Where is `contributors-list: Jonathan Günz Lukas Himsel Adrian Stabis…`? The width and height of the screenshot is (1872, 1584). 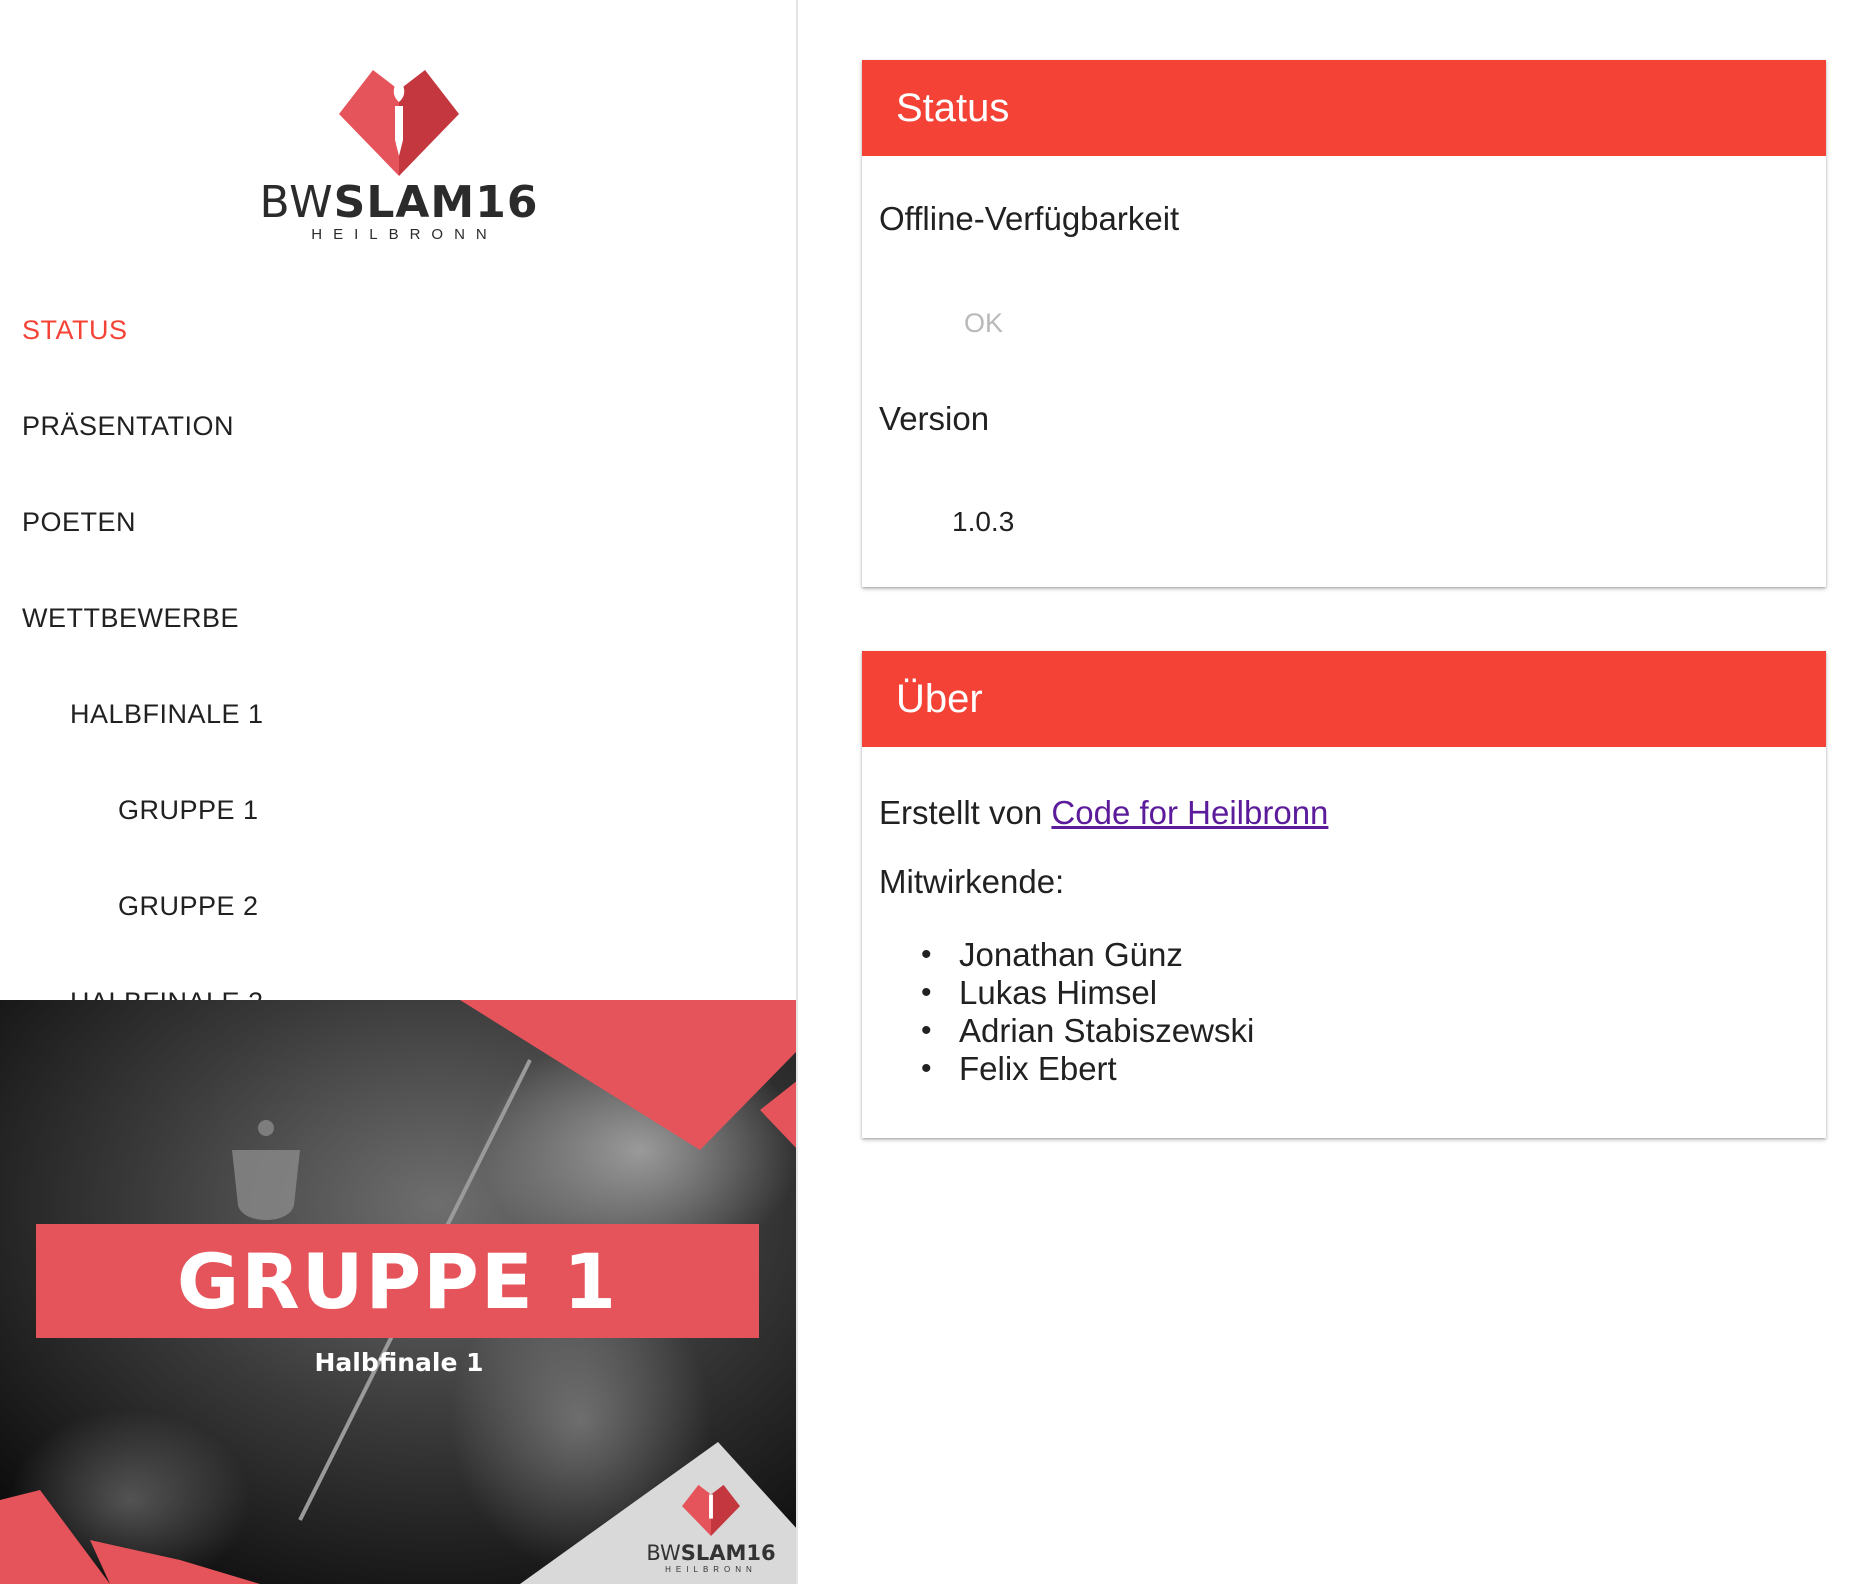 contributors-list: Jonathan Günz Lukas Himsel Adrian Stabis… is located at coordinates (1087, 1012).